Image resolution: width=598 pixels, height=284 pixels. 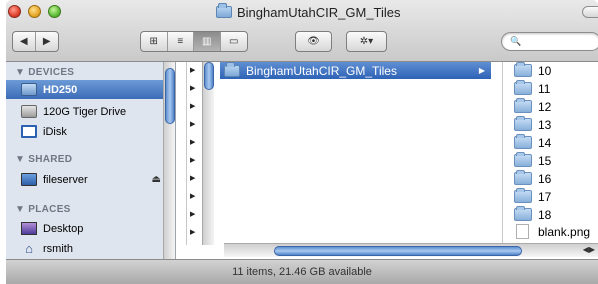 I want to click on column-scroll-thumb, so click(x=209, y=76).